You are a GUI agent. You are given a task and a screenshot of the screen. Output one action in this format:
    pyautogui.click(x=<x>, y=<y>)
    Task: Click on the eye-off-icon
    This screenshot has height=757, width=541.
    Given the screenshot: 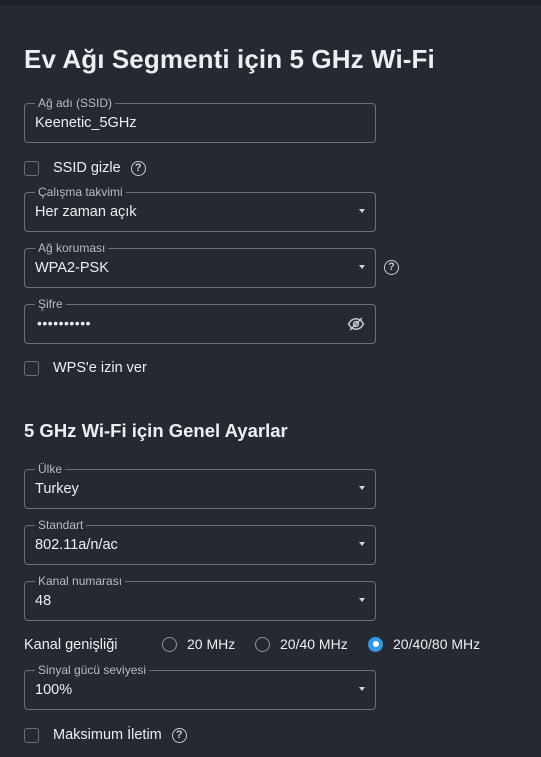 What is the action you would take?
    pyautogui.click(x=356, y=324)
    